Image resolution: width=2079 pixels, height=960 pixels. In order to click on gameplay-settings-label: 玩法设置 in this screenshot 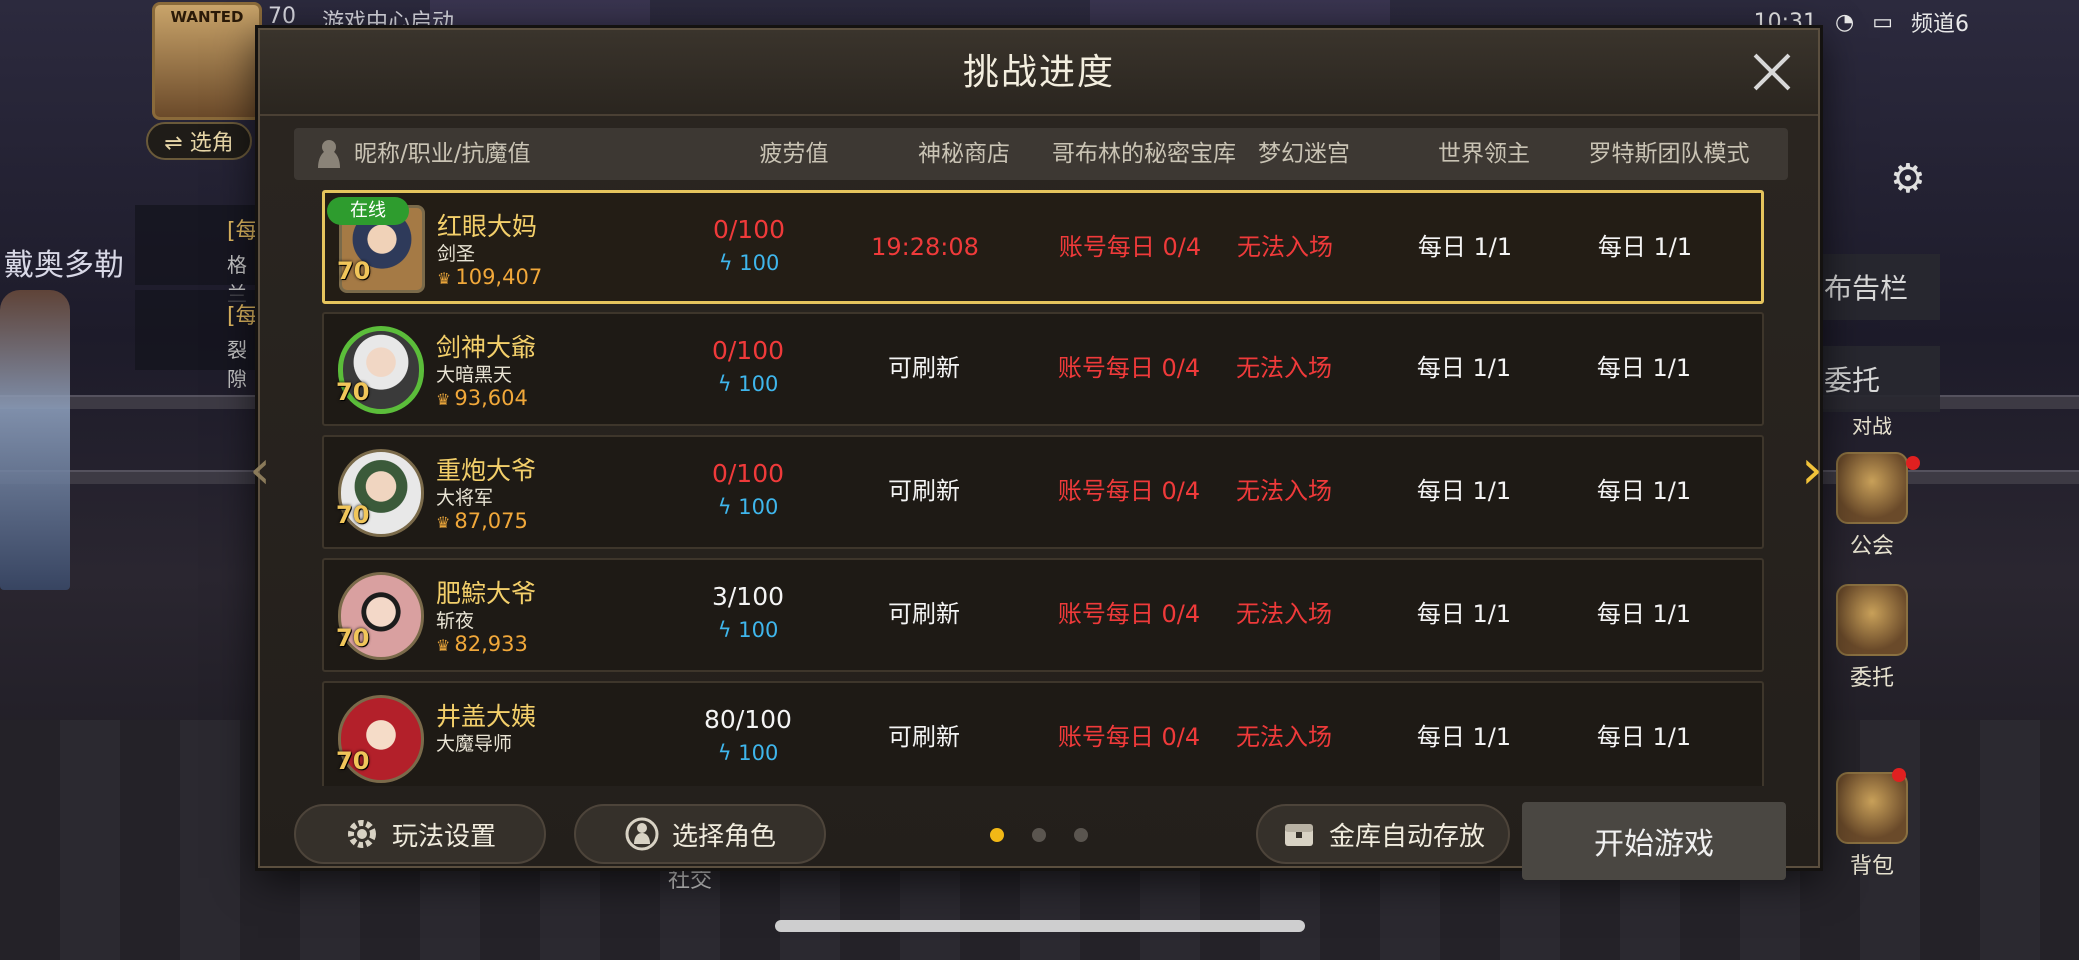, I will do `click(443, 836)`.